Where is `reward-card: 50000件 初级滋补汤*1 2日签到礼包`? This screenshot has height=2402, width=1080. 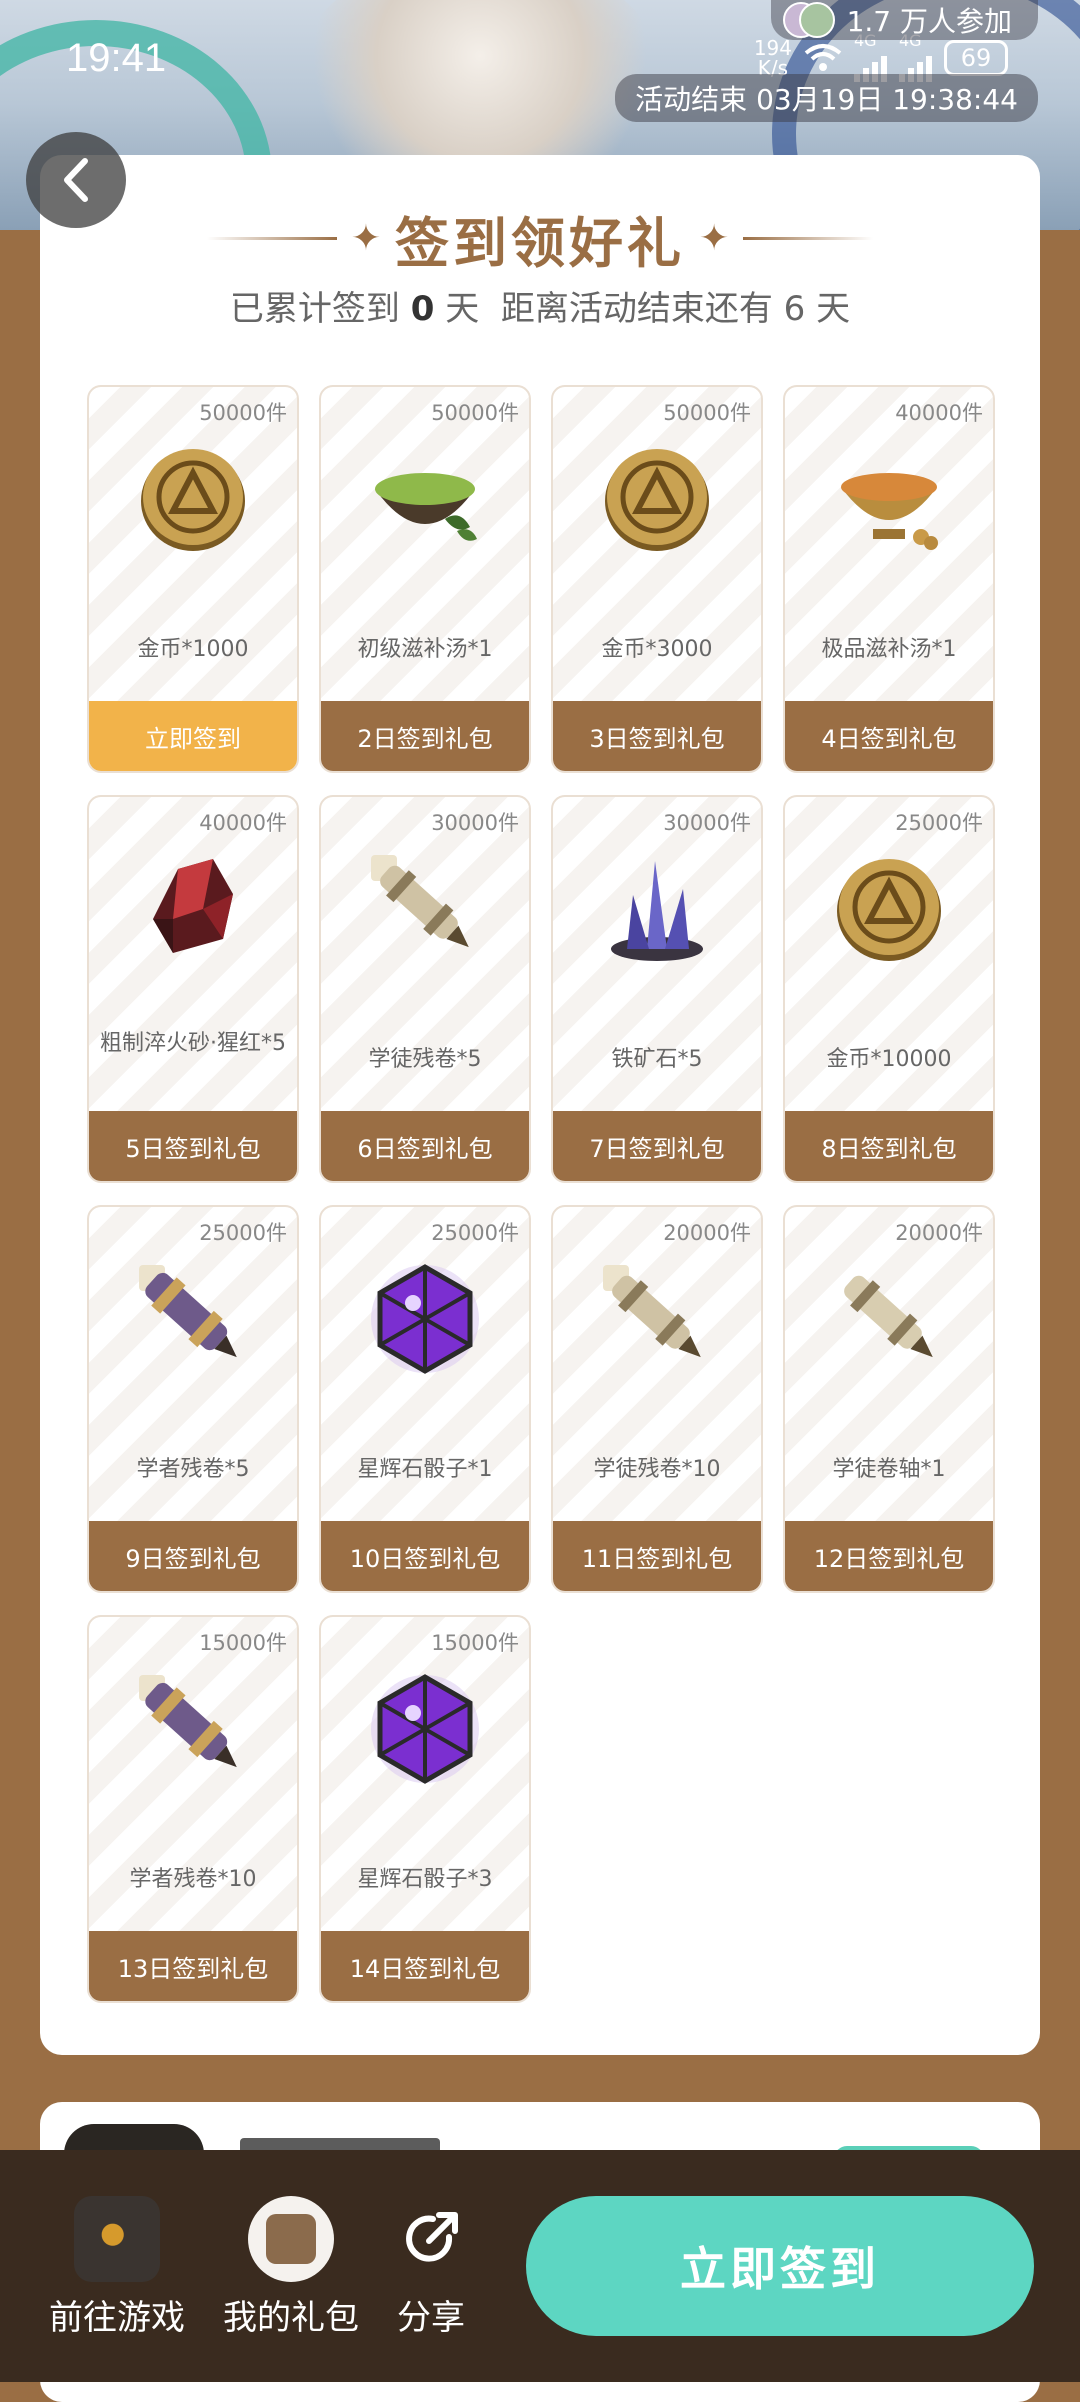 reward-card: 50000件 初级滋补汤*1 2日签到礼包 is located at coordinates (425, 579).